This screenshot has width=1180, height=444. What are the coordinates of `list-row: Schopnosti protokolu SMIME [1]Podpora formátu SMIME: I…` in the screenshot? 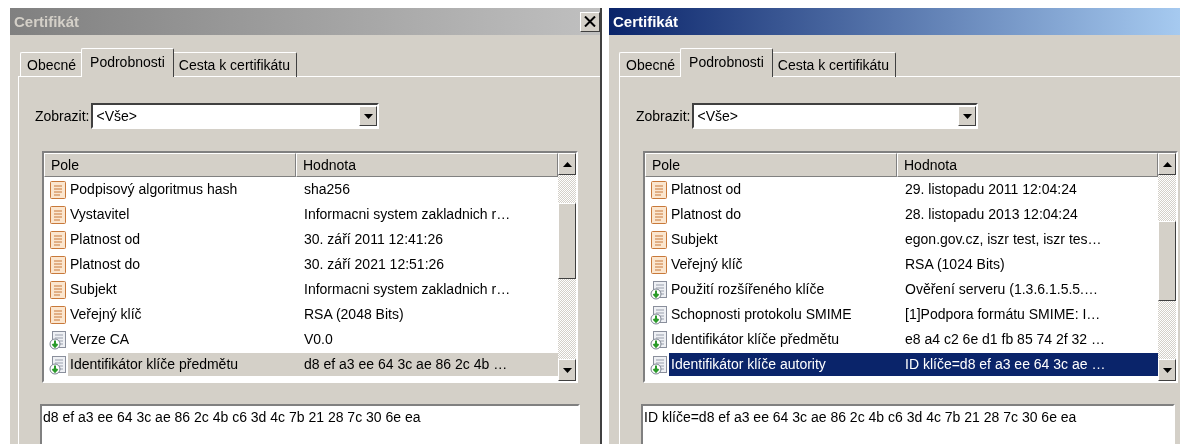 It's located at (901, 314).